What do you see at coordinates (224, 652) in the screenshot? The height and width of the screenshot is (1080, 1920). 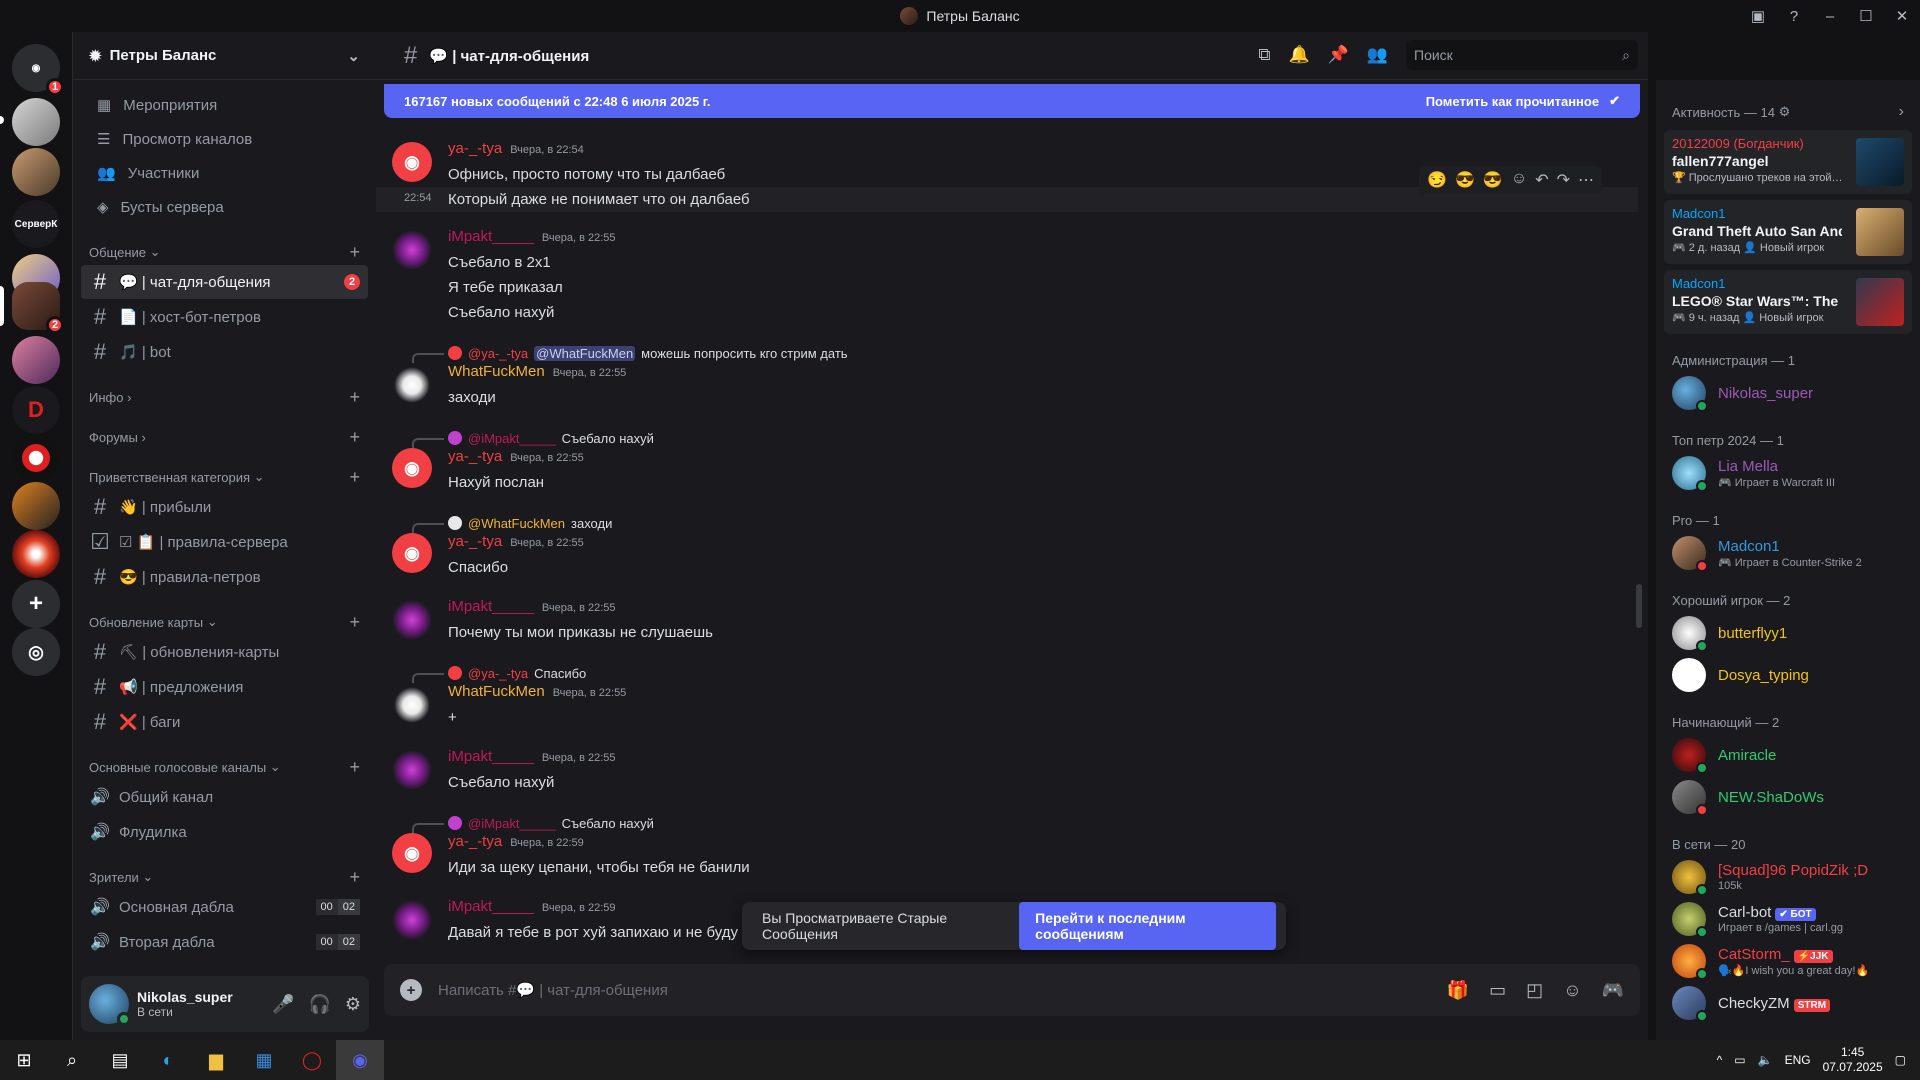 I see `channel-map-updates: # ⛏ | обновления-карты` at bounding box center [224, 652].